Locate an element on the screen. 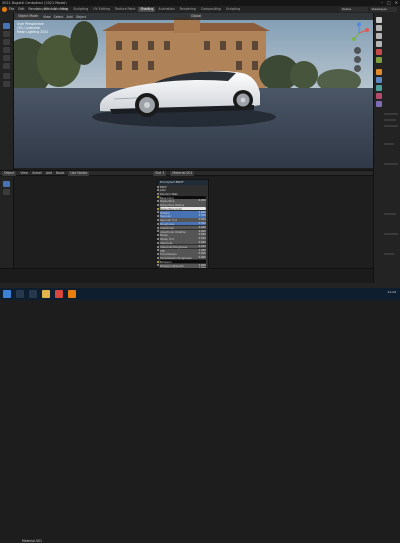 This screenshot has width=400, height=543. blender-logo-icon is located at coordinates (4, 9).